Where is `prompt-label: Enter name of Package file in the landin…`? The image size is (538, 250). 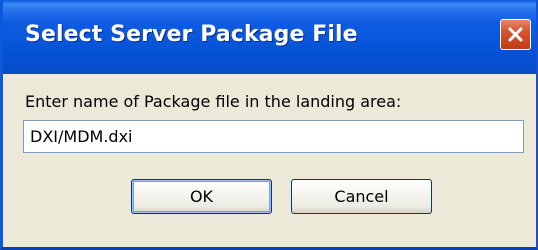 prompt-label: Enter name of Package file in the landin… is located at coordinates (213, 101).